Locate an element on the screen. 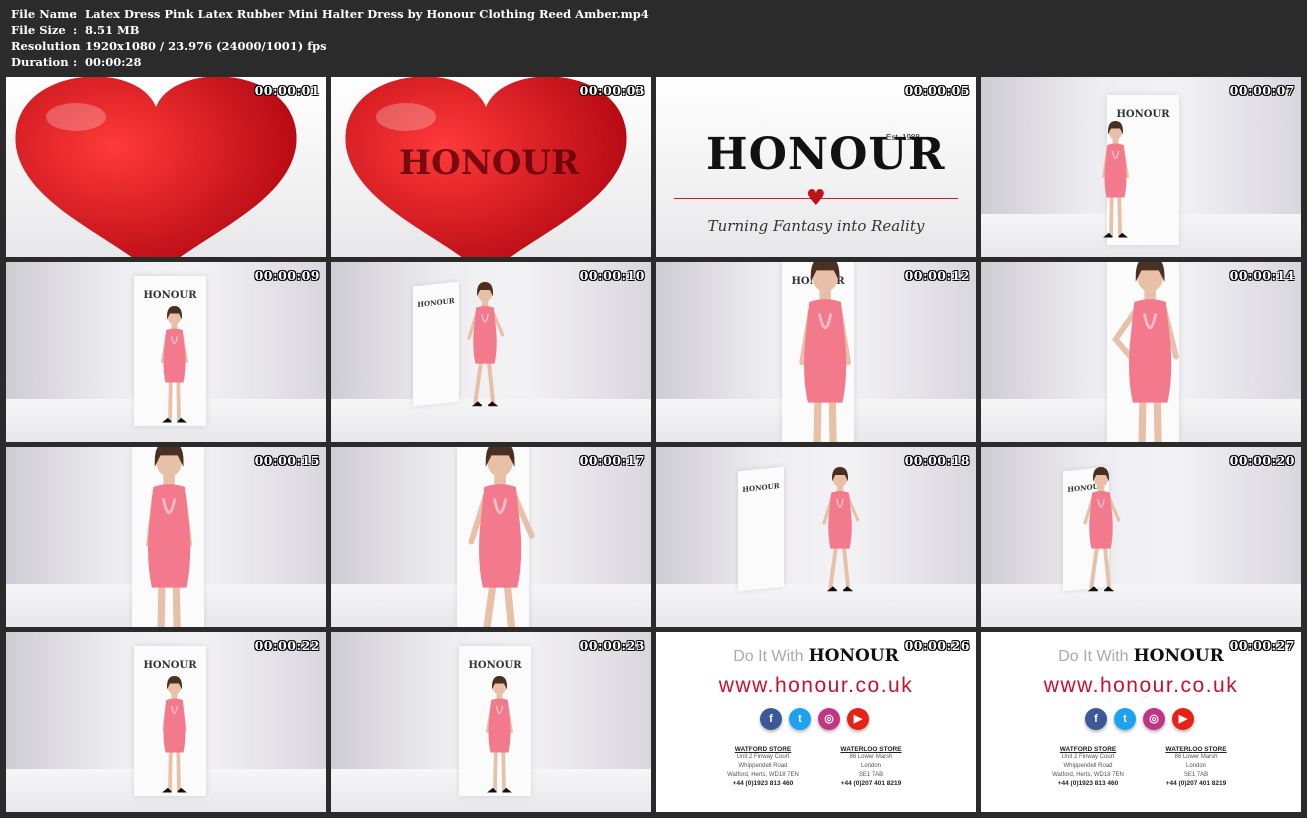 The width and height of the screenshot is (1307, 818). tagline: Turning Fantasy into Reality is located at coordinates (816, 226).